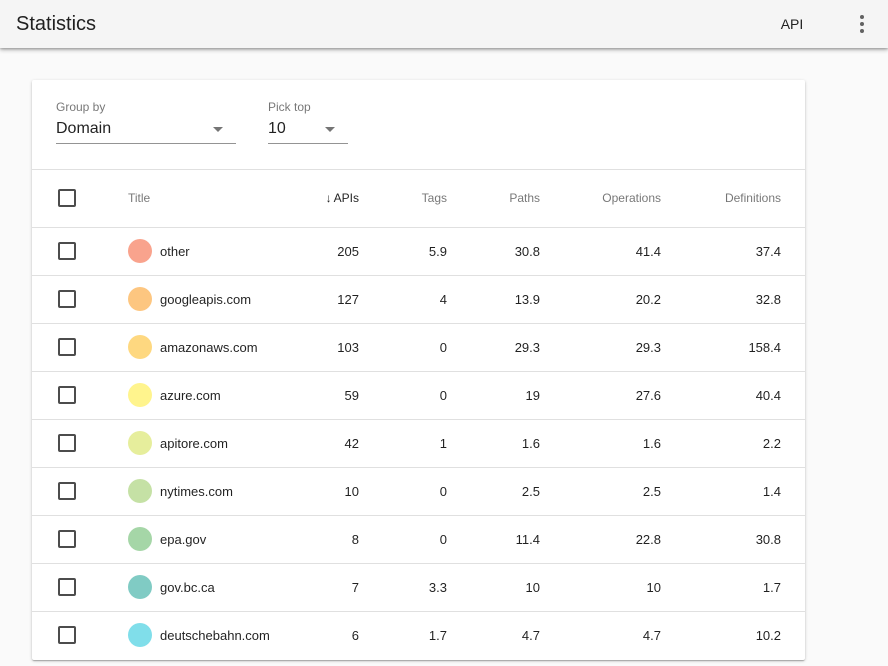 The height and width of the screenshot is (666, 888). I want to click on title-cell: deutschebahn.com, so click(194, 635).